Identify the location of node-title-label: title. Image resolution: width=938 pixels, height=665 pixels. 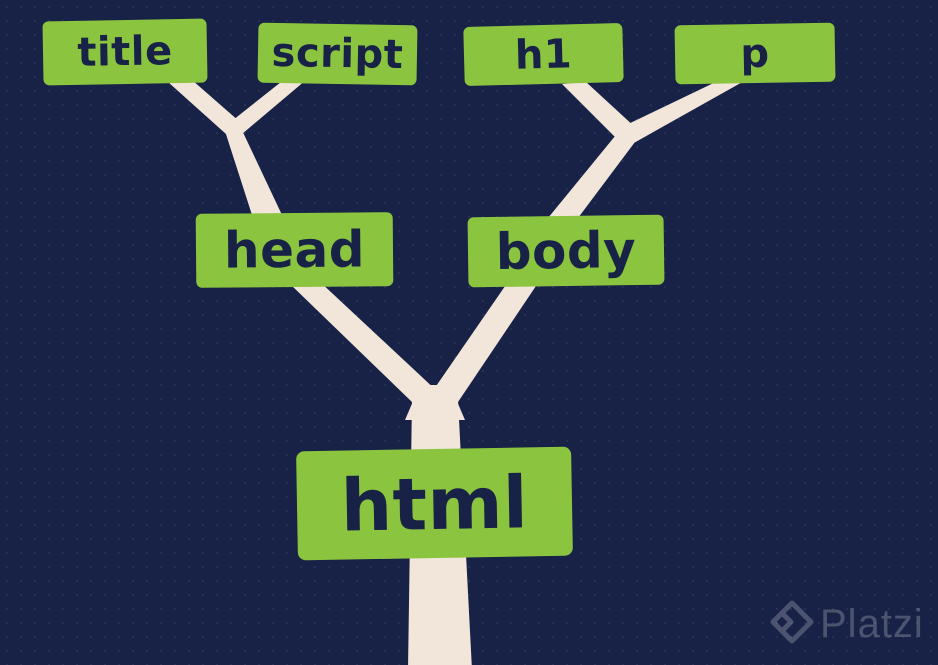
(125, 52).